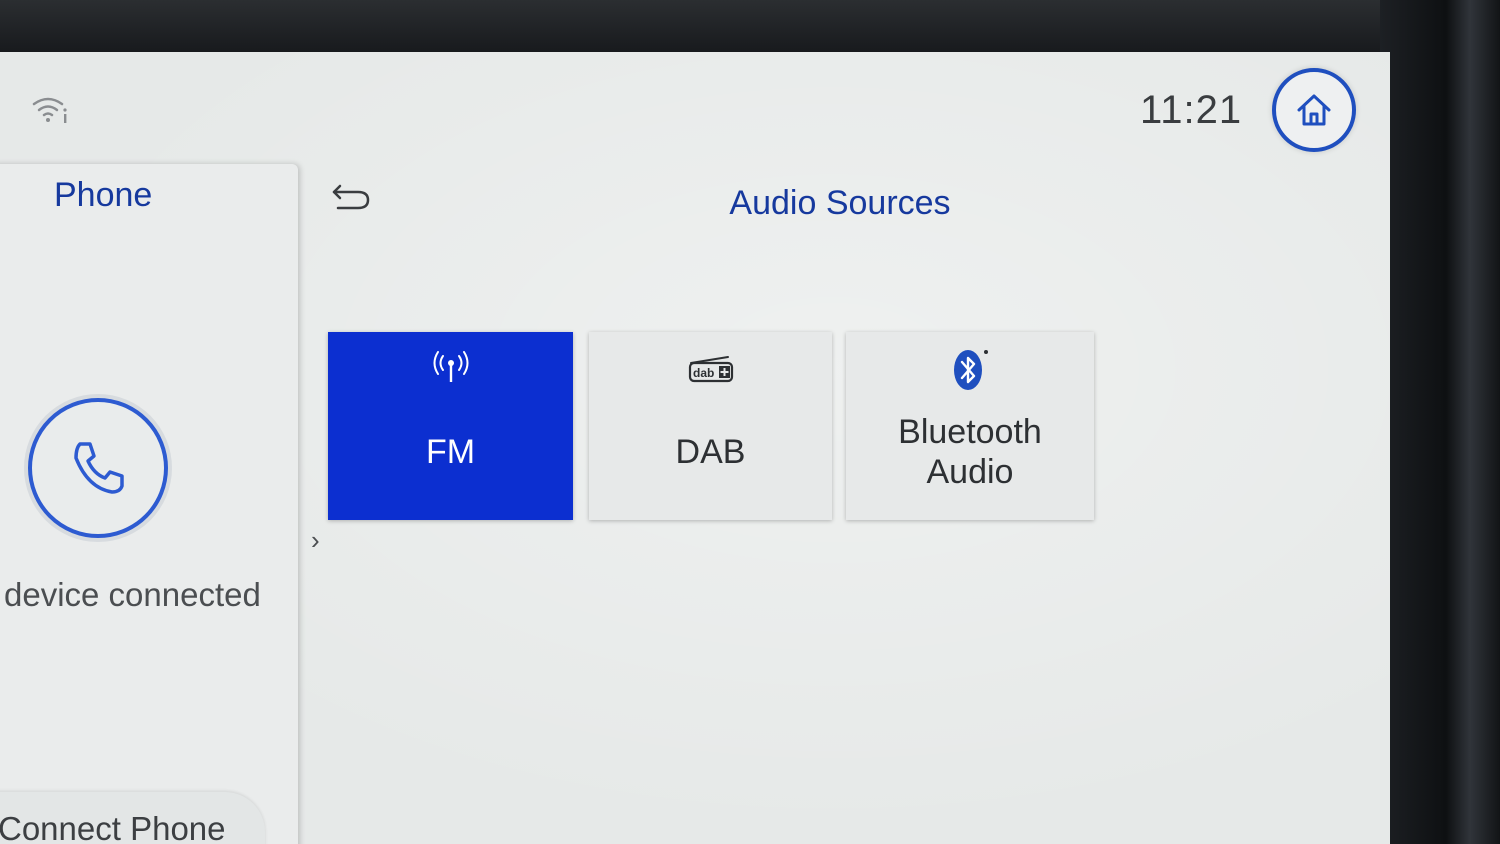 The image size is (1500, 844). Describe the element at coordinates (710, 452) in the screenshot. I see `source-label-dab: DAB` at that location.